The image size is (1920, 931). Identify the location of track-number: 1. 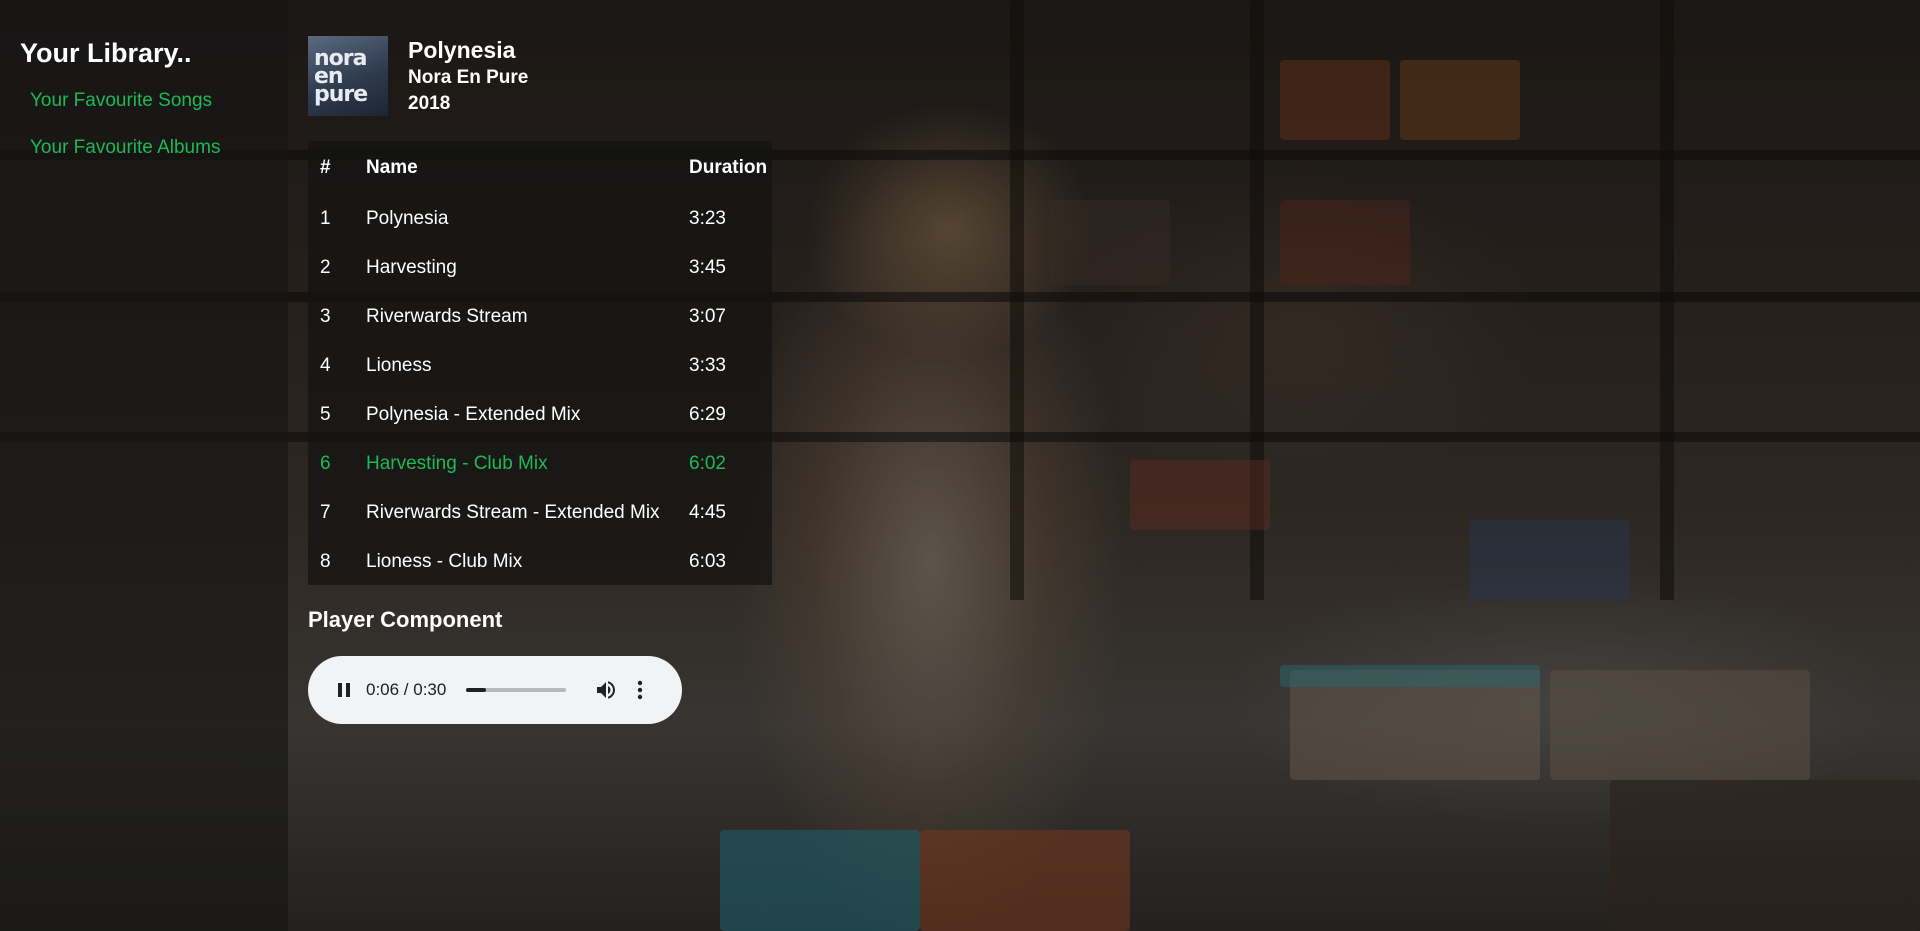
(325, 218).